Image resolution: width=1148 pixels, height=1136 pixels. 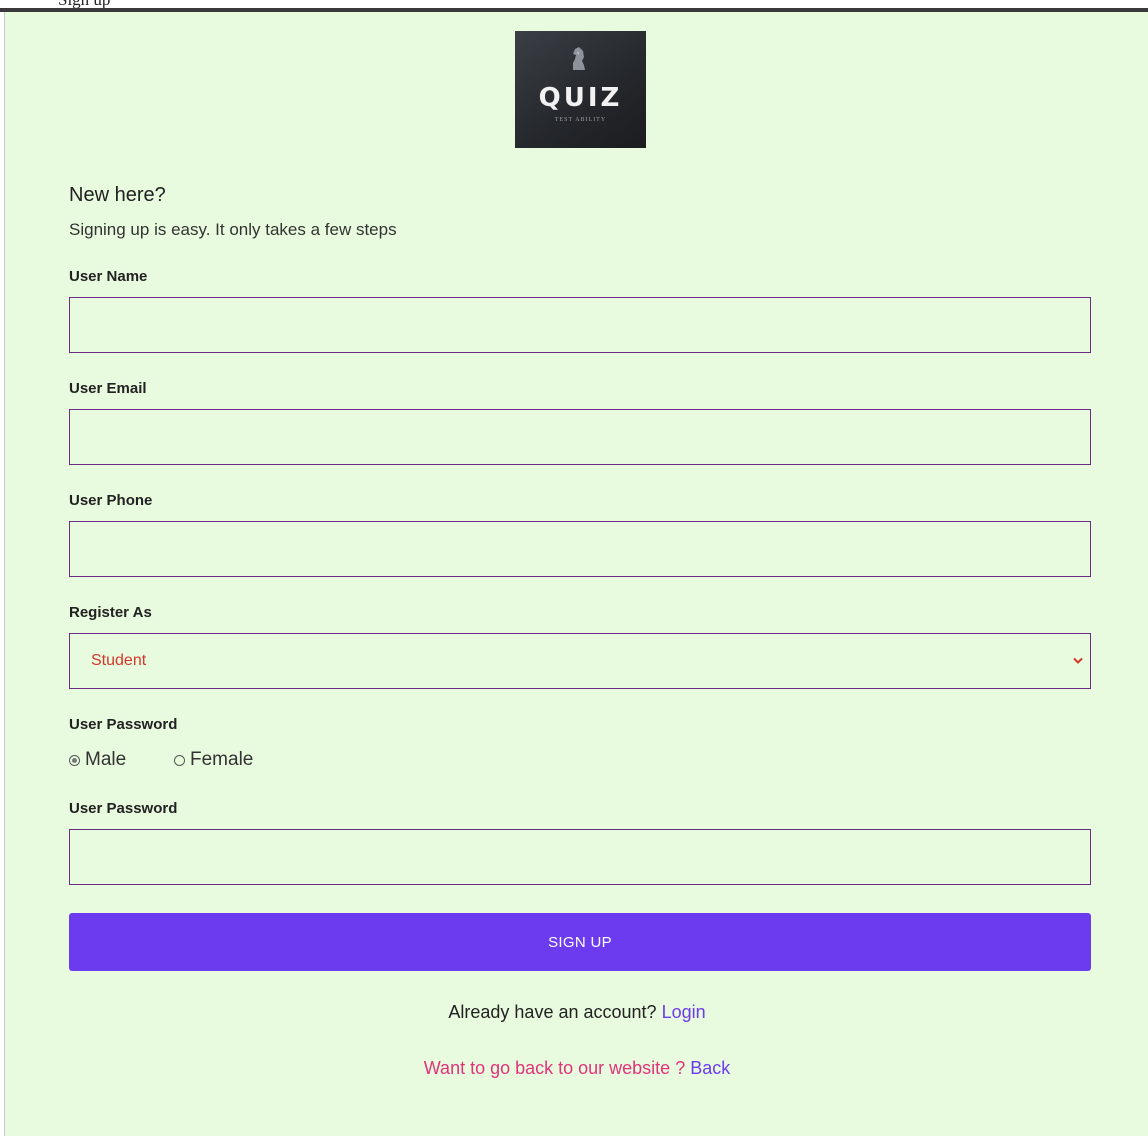 I want to click on gender-option-male: Male, so click(x=97, y=760).